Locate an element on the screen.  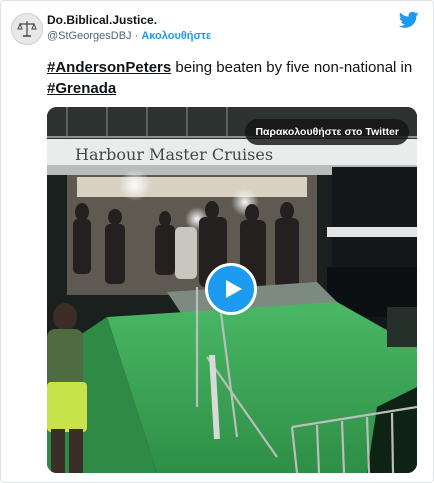
author-name: Do.Biblical.Justice. is located at coordinates (102, 20).